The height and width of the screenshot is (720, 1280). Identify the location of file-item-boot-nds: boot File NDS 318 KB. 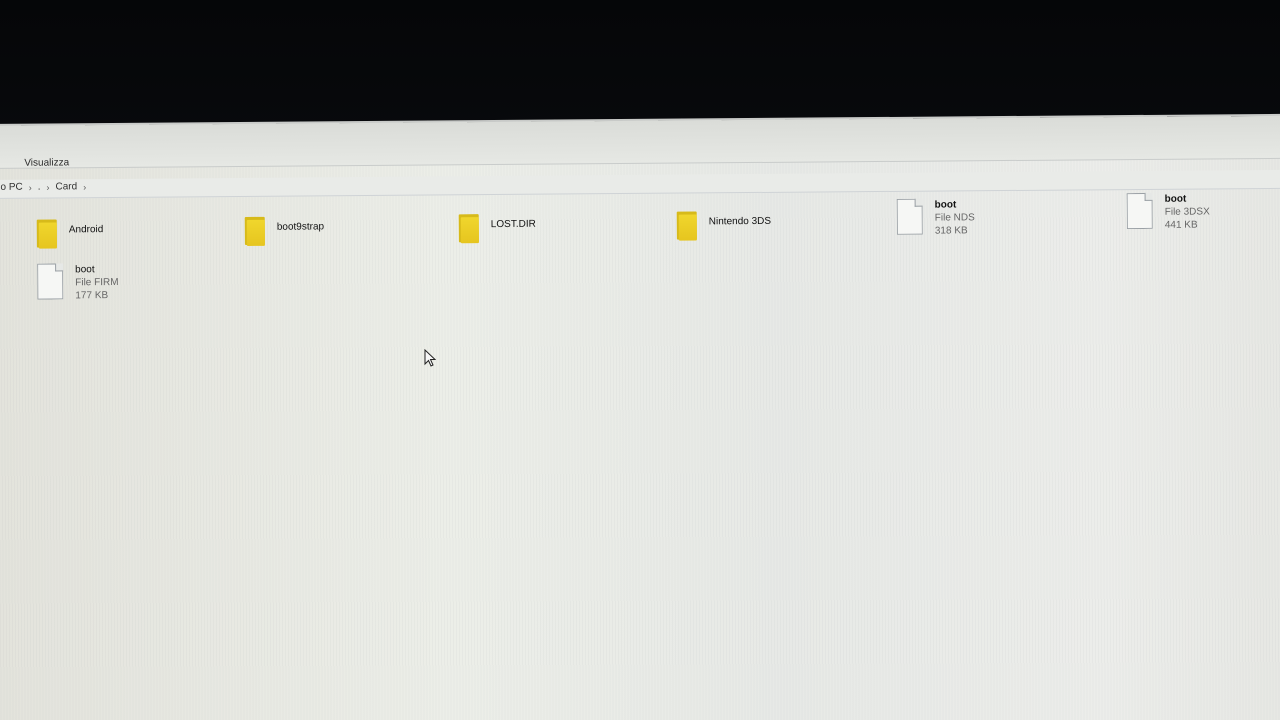
(936, 218).